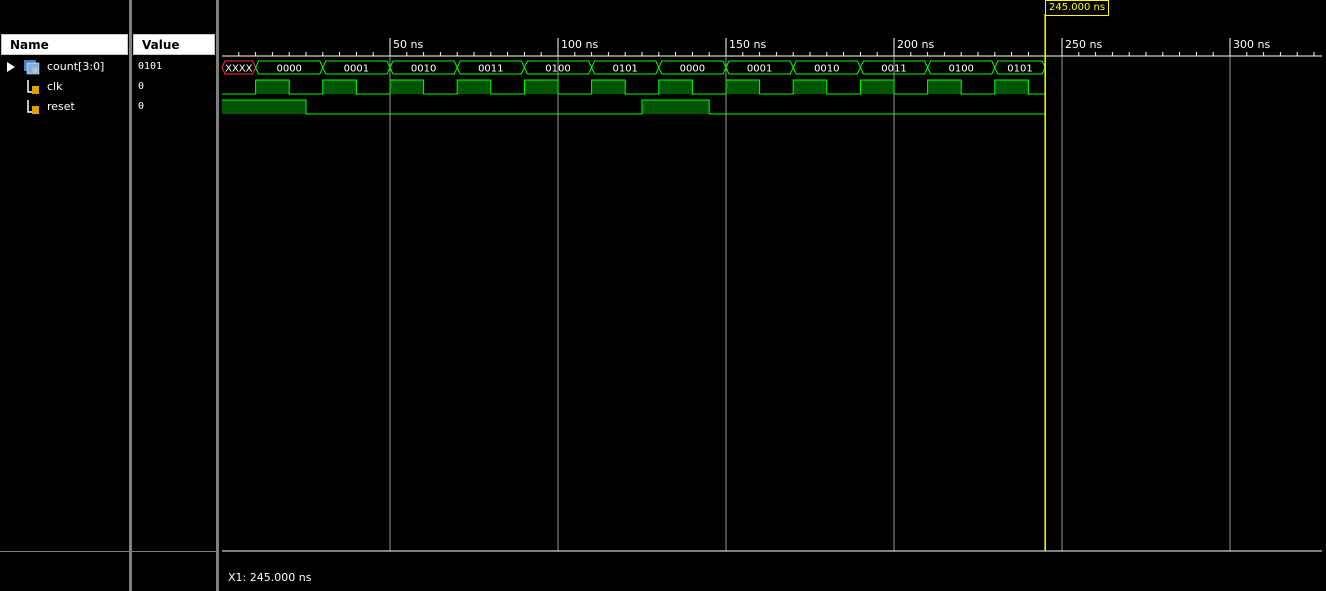 The height and width of the screenshot is (591, 1326). Describe the element at coordinates (1083, 44) in the screenshot. I see `timeline-tick-label: 250 ns` at that location.